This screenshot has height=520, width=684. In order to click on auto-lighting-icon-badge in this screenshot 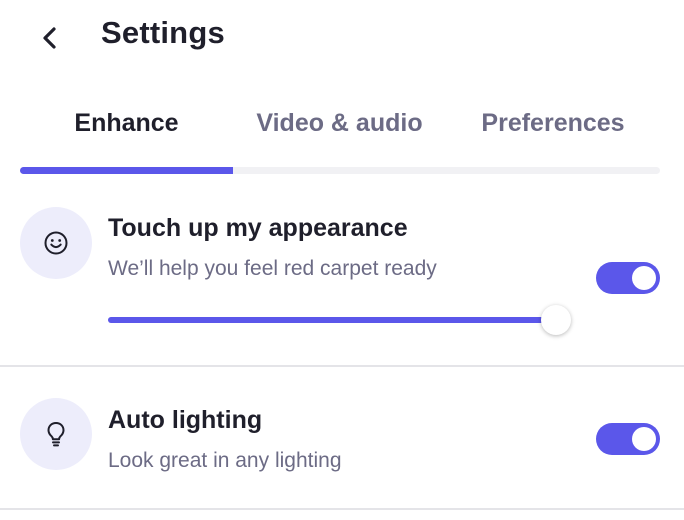, I will do `click(56, 434)`.